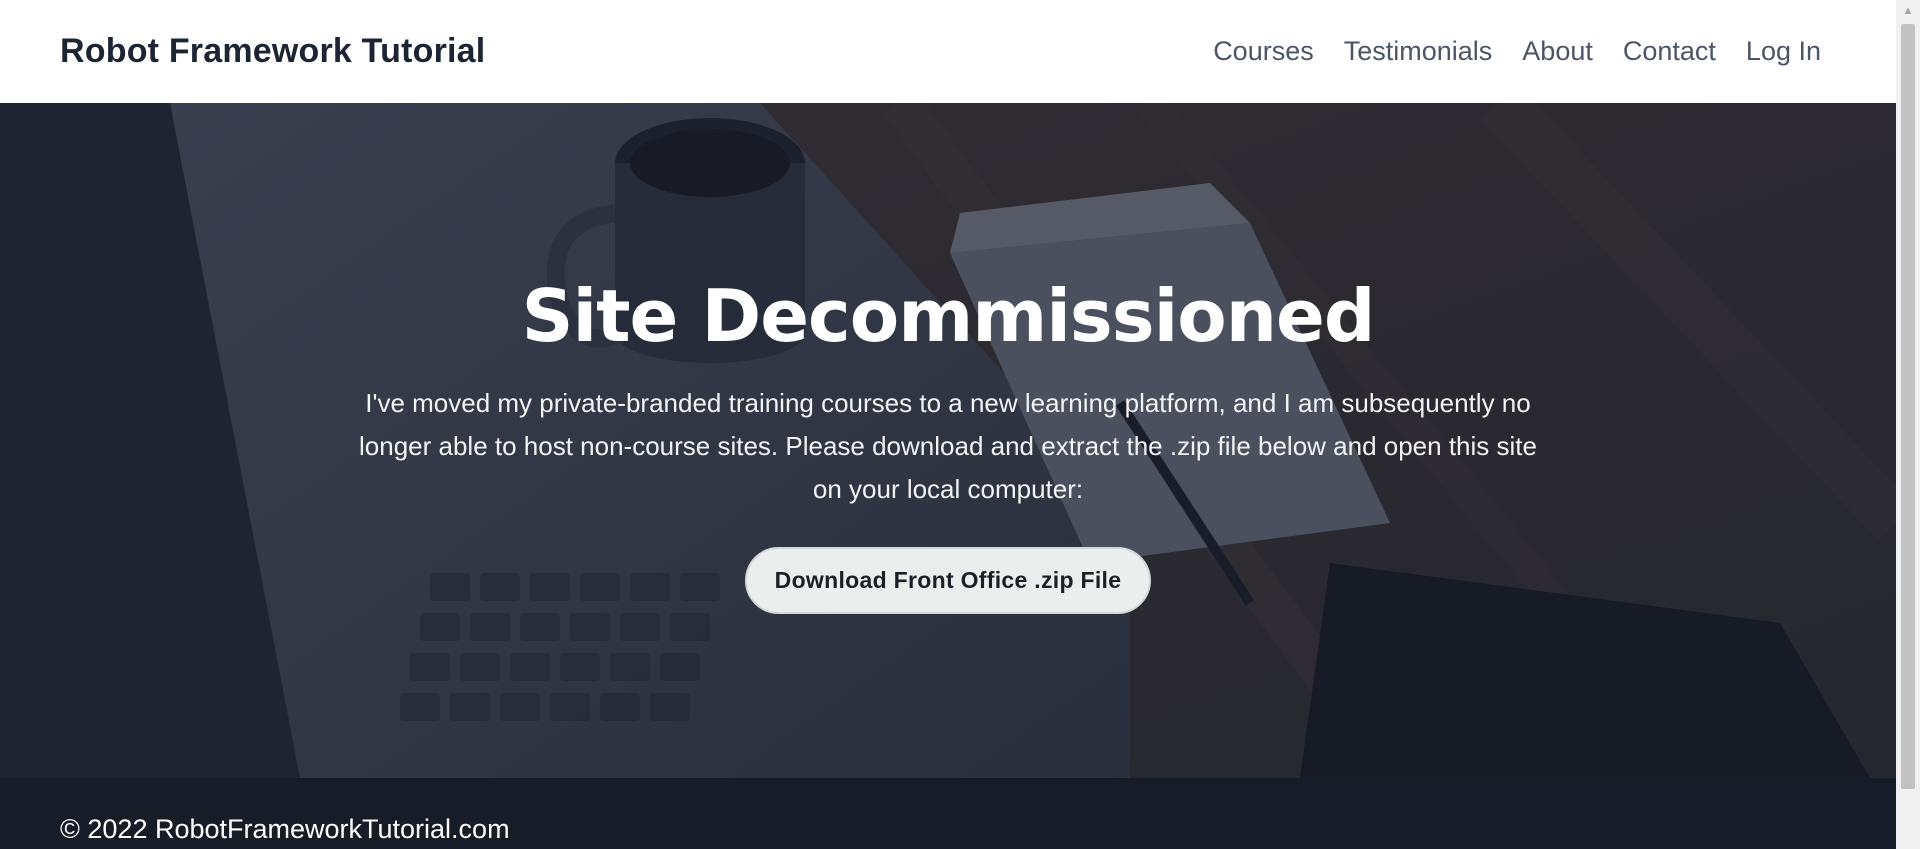 This screenshot has width=1920, height=849. I want to click on nav-link-about: About, so click(1557, 51).